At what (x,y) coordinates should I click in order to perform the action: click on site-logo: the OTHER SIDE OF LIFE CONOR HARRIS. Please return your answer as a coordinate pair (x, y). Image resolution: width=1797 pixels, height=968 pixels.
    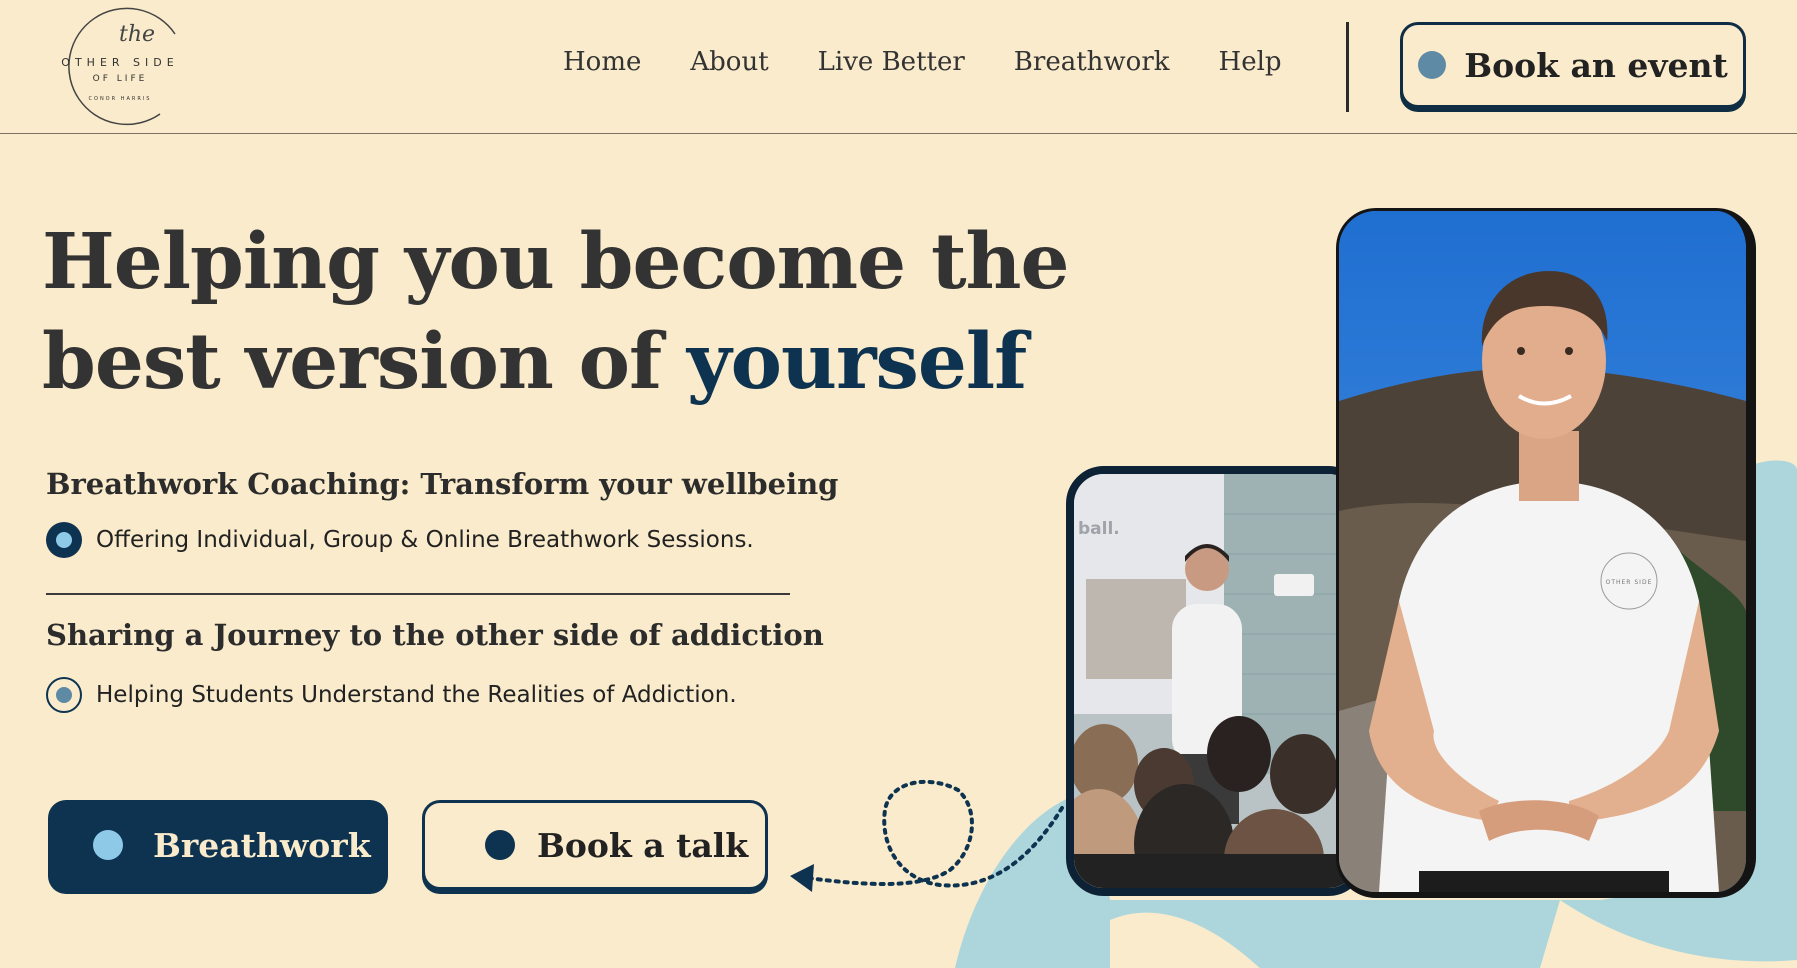
    Looking at the image, I should click on (125, 68).